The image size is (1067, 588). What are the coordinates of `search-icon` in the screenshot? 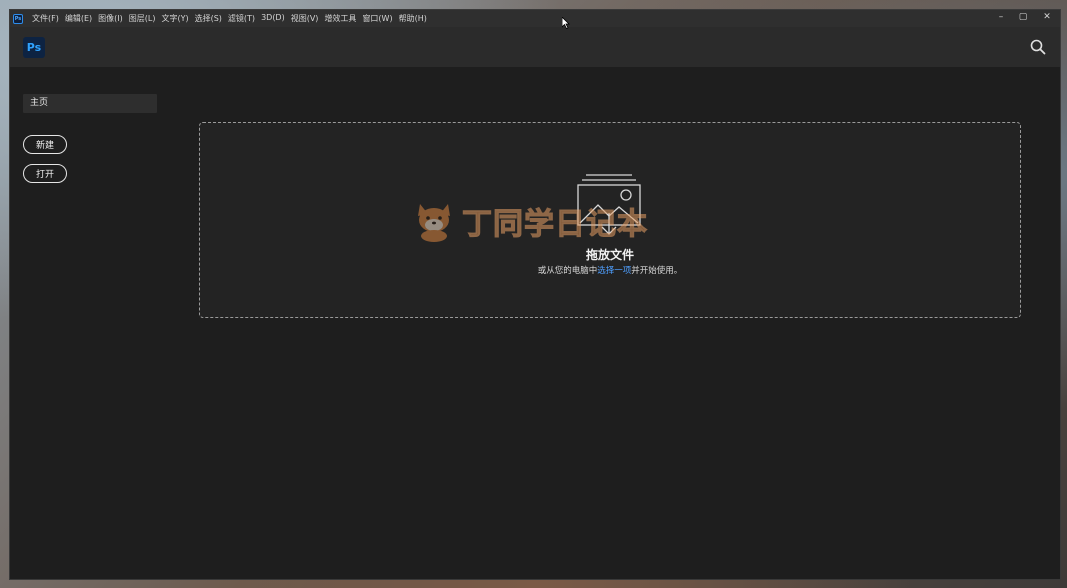 It's located at (1038, 47).